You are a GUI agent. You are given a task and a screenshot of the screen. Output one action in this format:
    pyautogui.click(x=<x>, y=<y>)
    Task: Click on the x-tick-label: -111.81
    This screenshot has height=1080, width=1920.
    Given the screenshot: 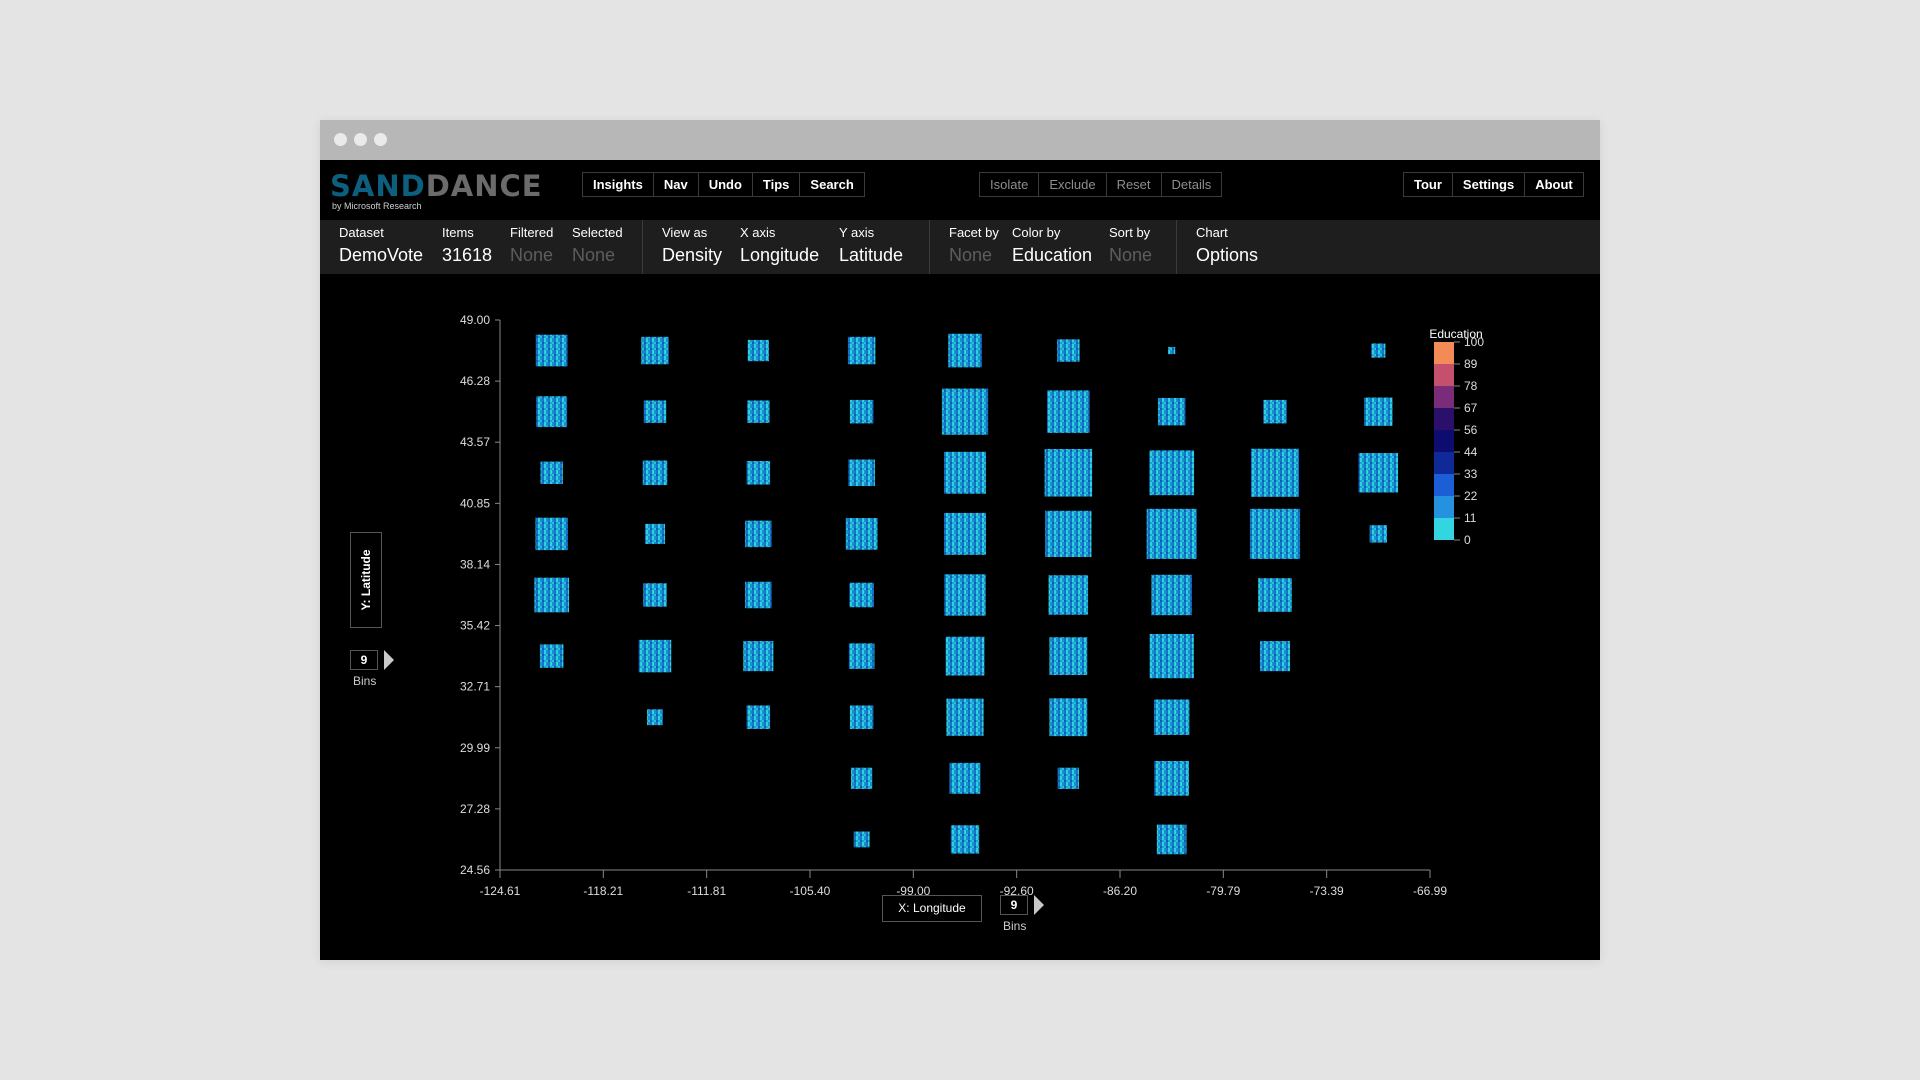 What is the action you would take?
    pyautogui.click(x=706, y=891)
    